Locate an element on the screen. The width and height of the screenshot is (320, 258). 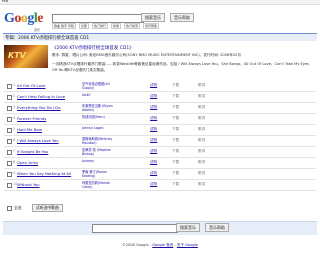
chip-all: 全部 is located at coordinates (83, 26).